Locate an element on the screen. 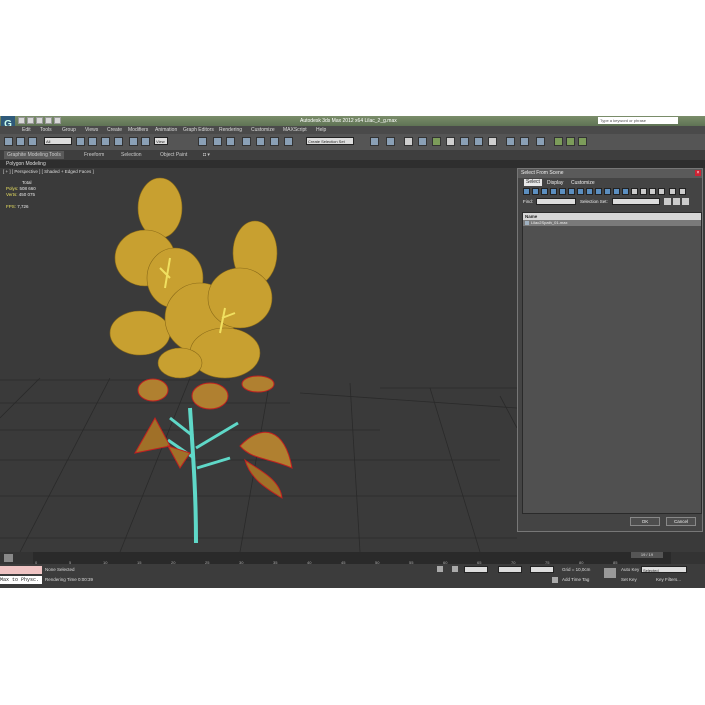 This screenshot has width=705, height=705. graphite-toggle-icon is located at coordinates (422, 141).